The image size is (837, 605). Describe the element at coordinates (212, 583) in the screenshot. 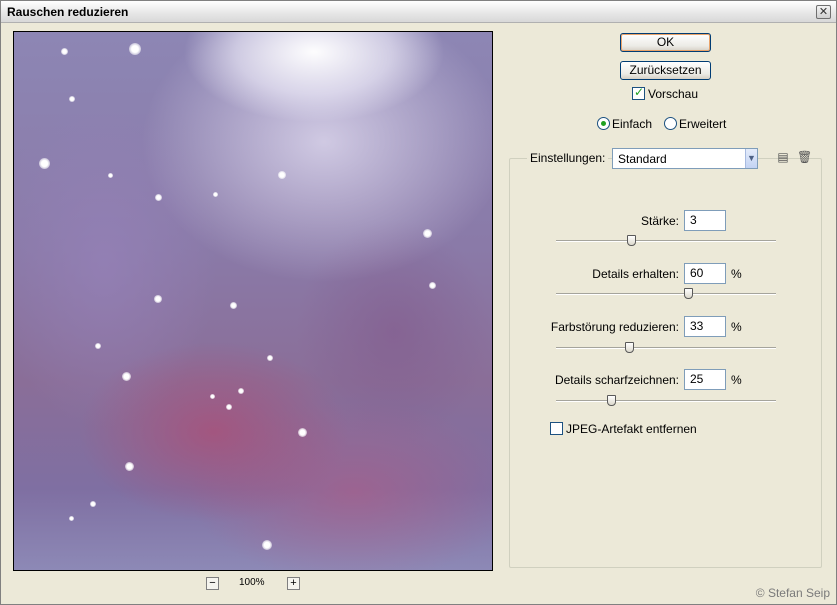

I see `zoom-out-button: −` at that location.